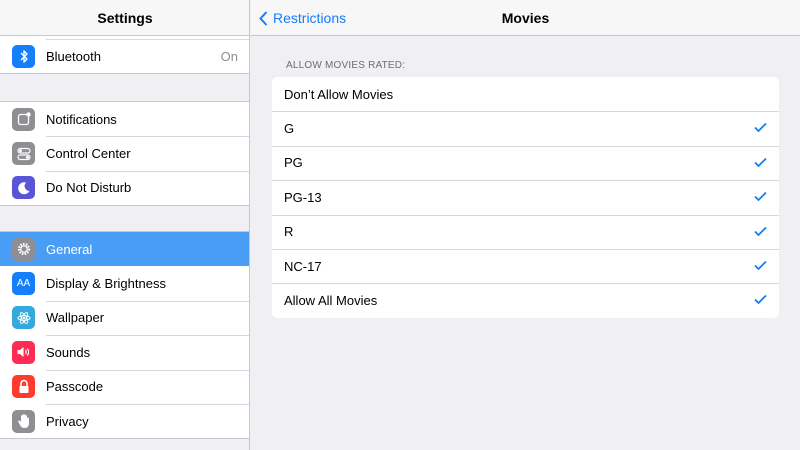 The width and height of the screenshot is (800, 450). What do you see at coordinates (229, 56) in the screenshot?
I see `bluetooth-status: On` at bounding box center [229, 56].